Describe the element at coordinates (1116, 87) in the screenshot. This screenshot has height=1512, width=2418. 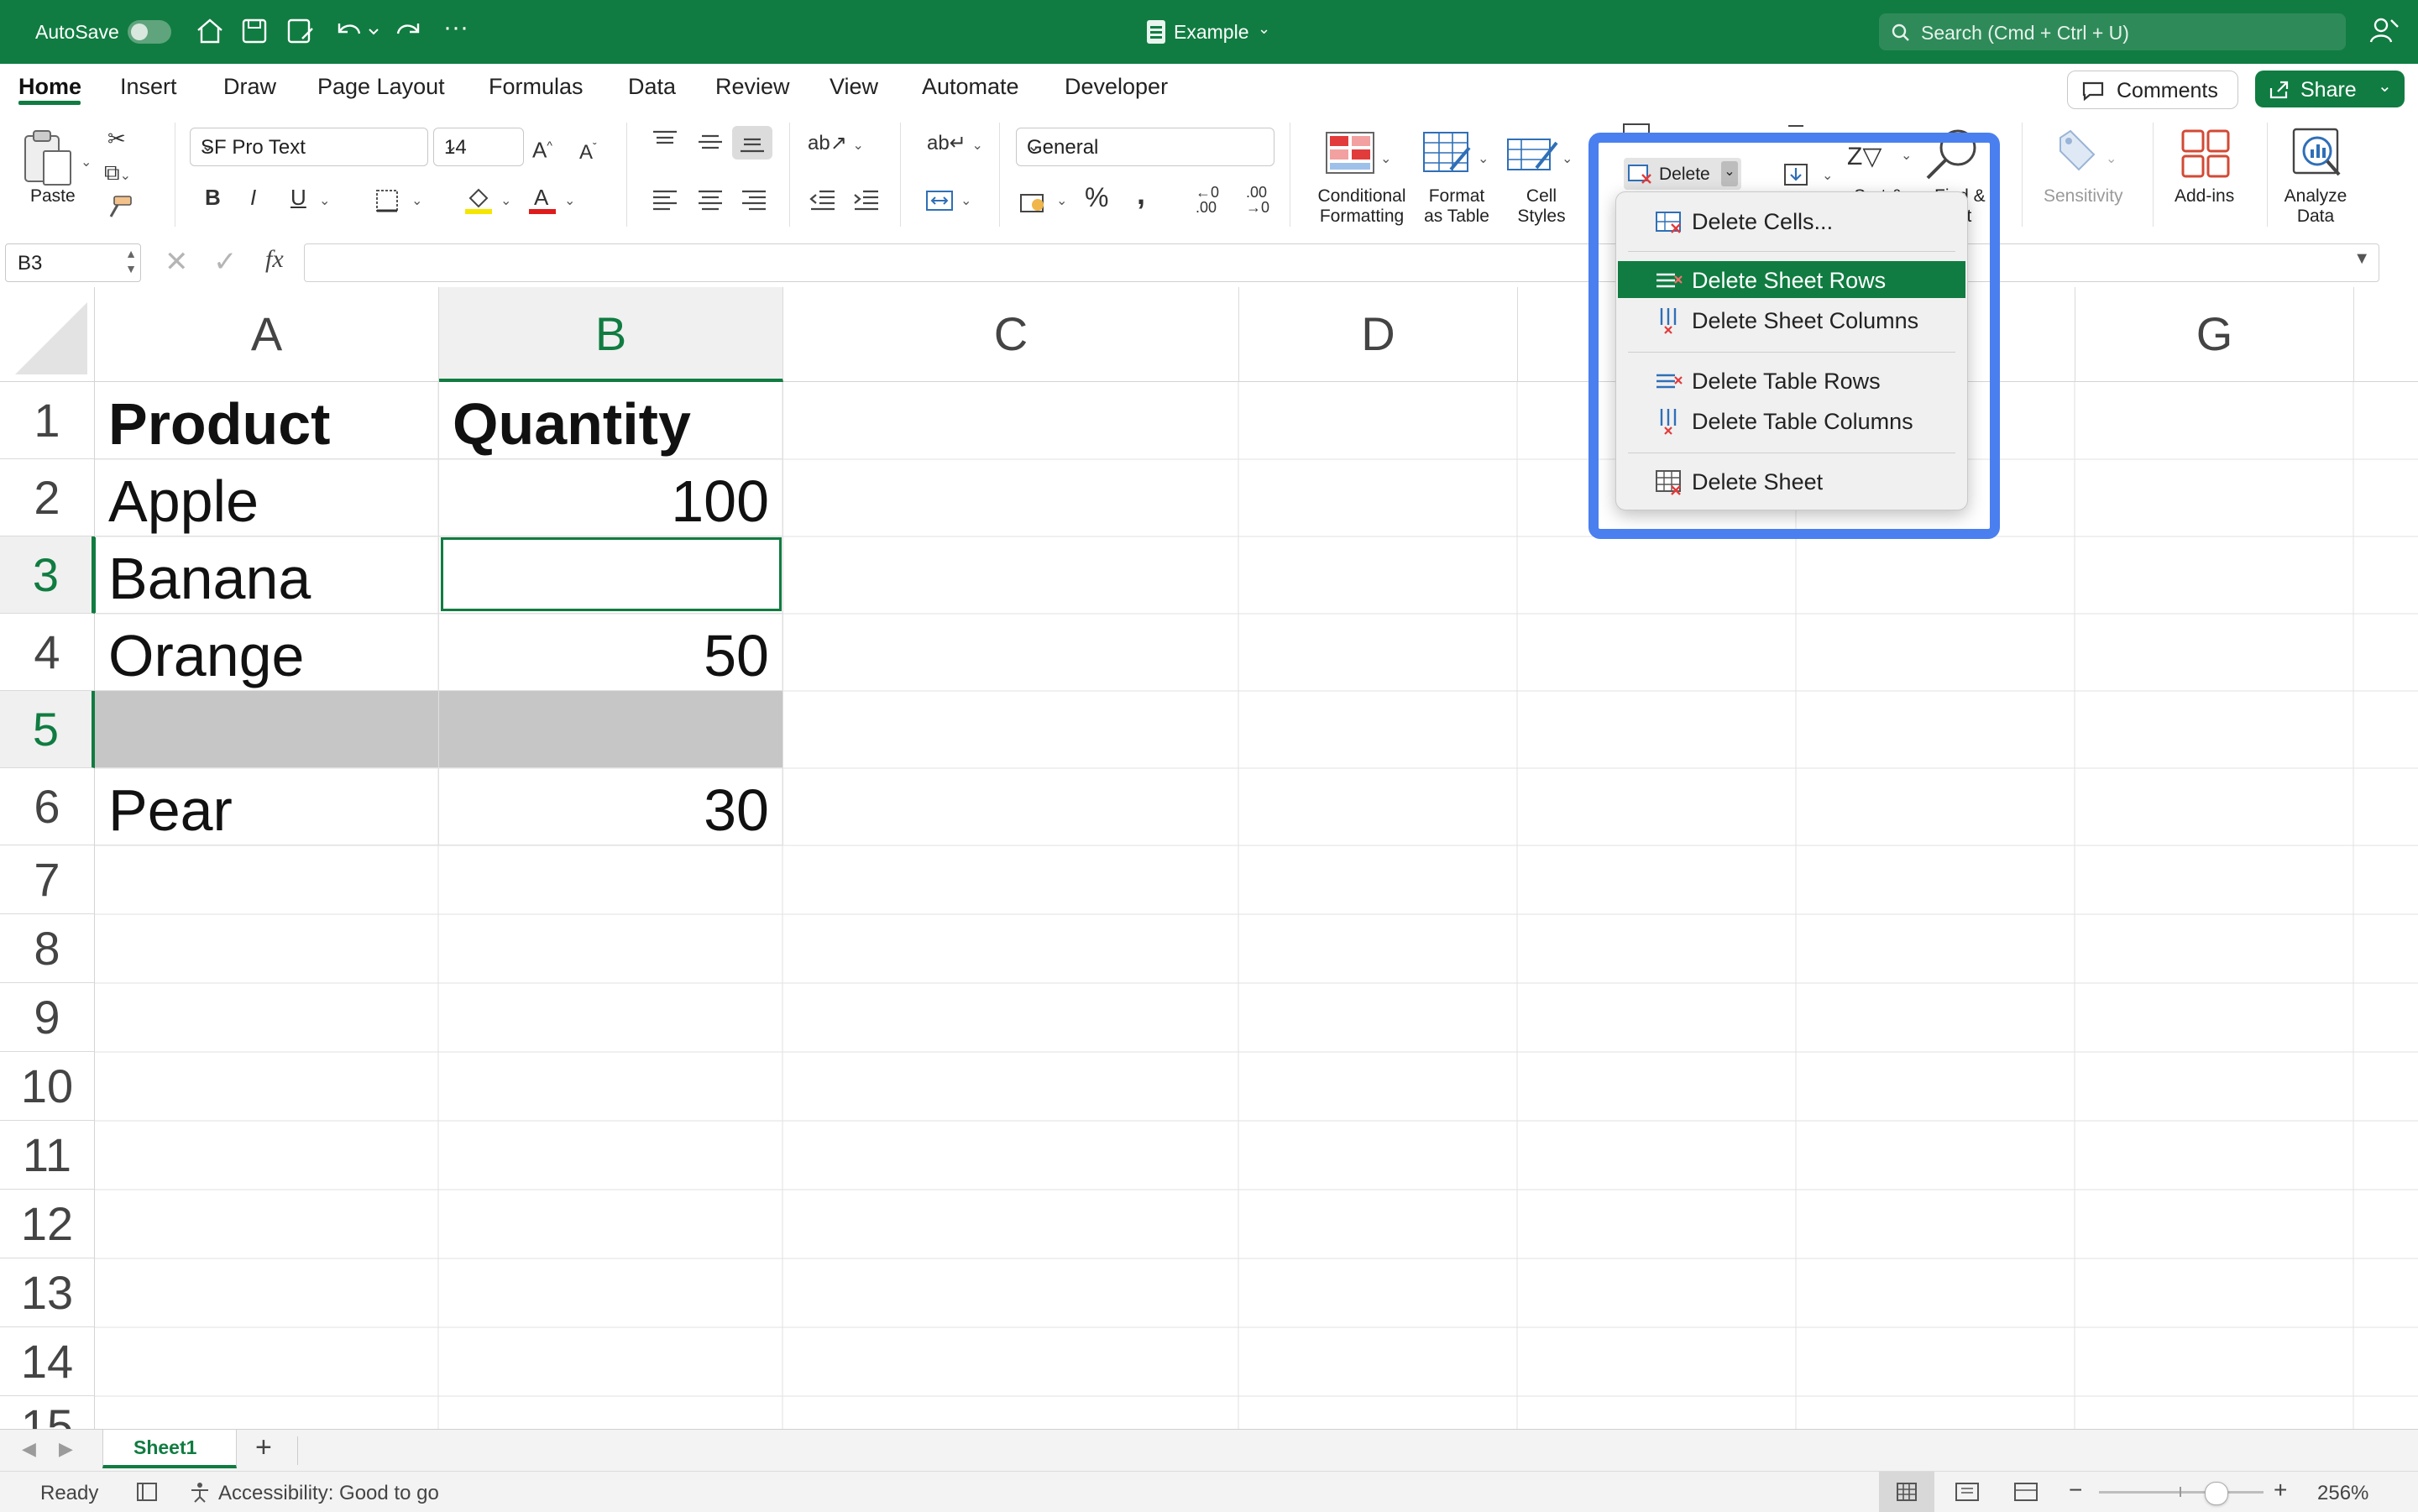
I see `tab-developer: Developer` at that location.